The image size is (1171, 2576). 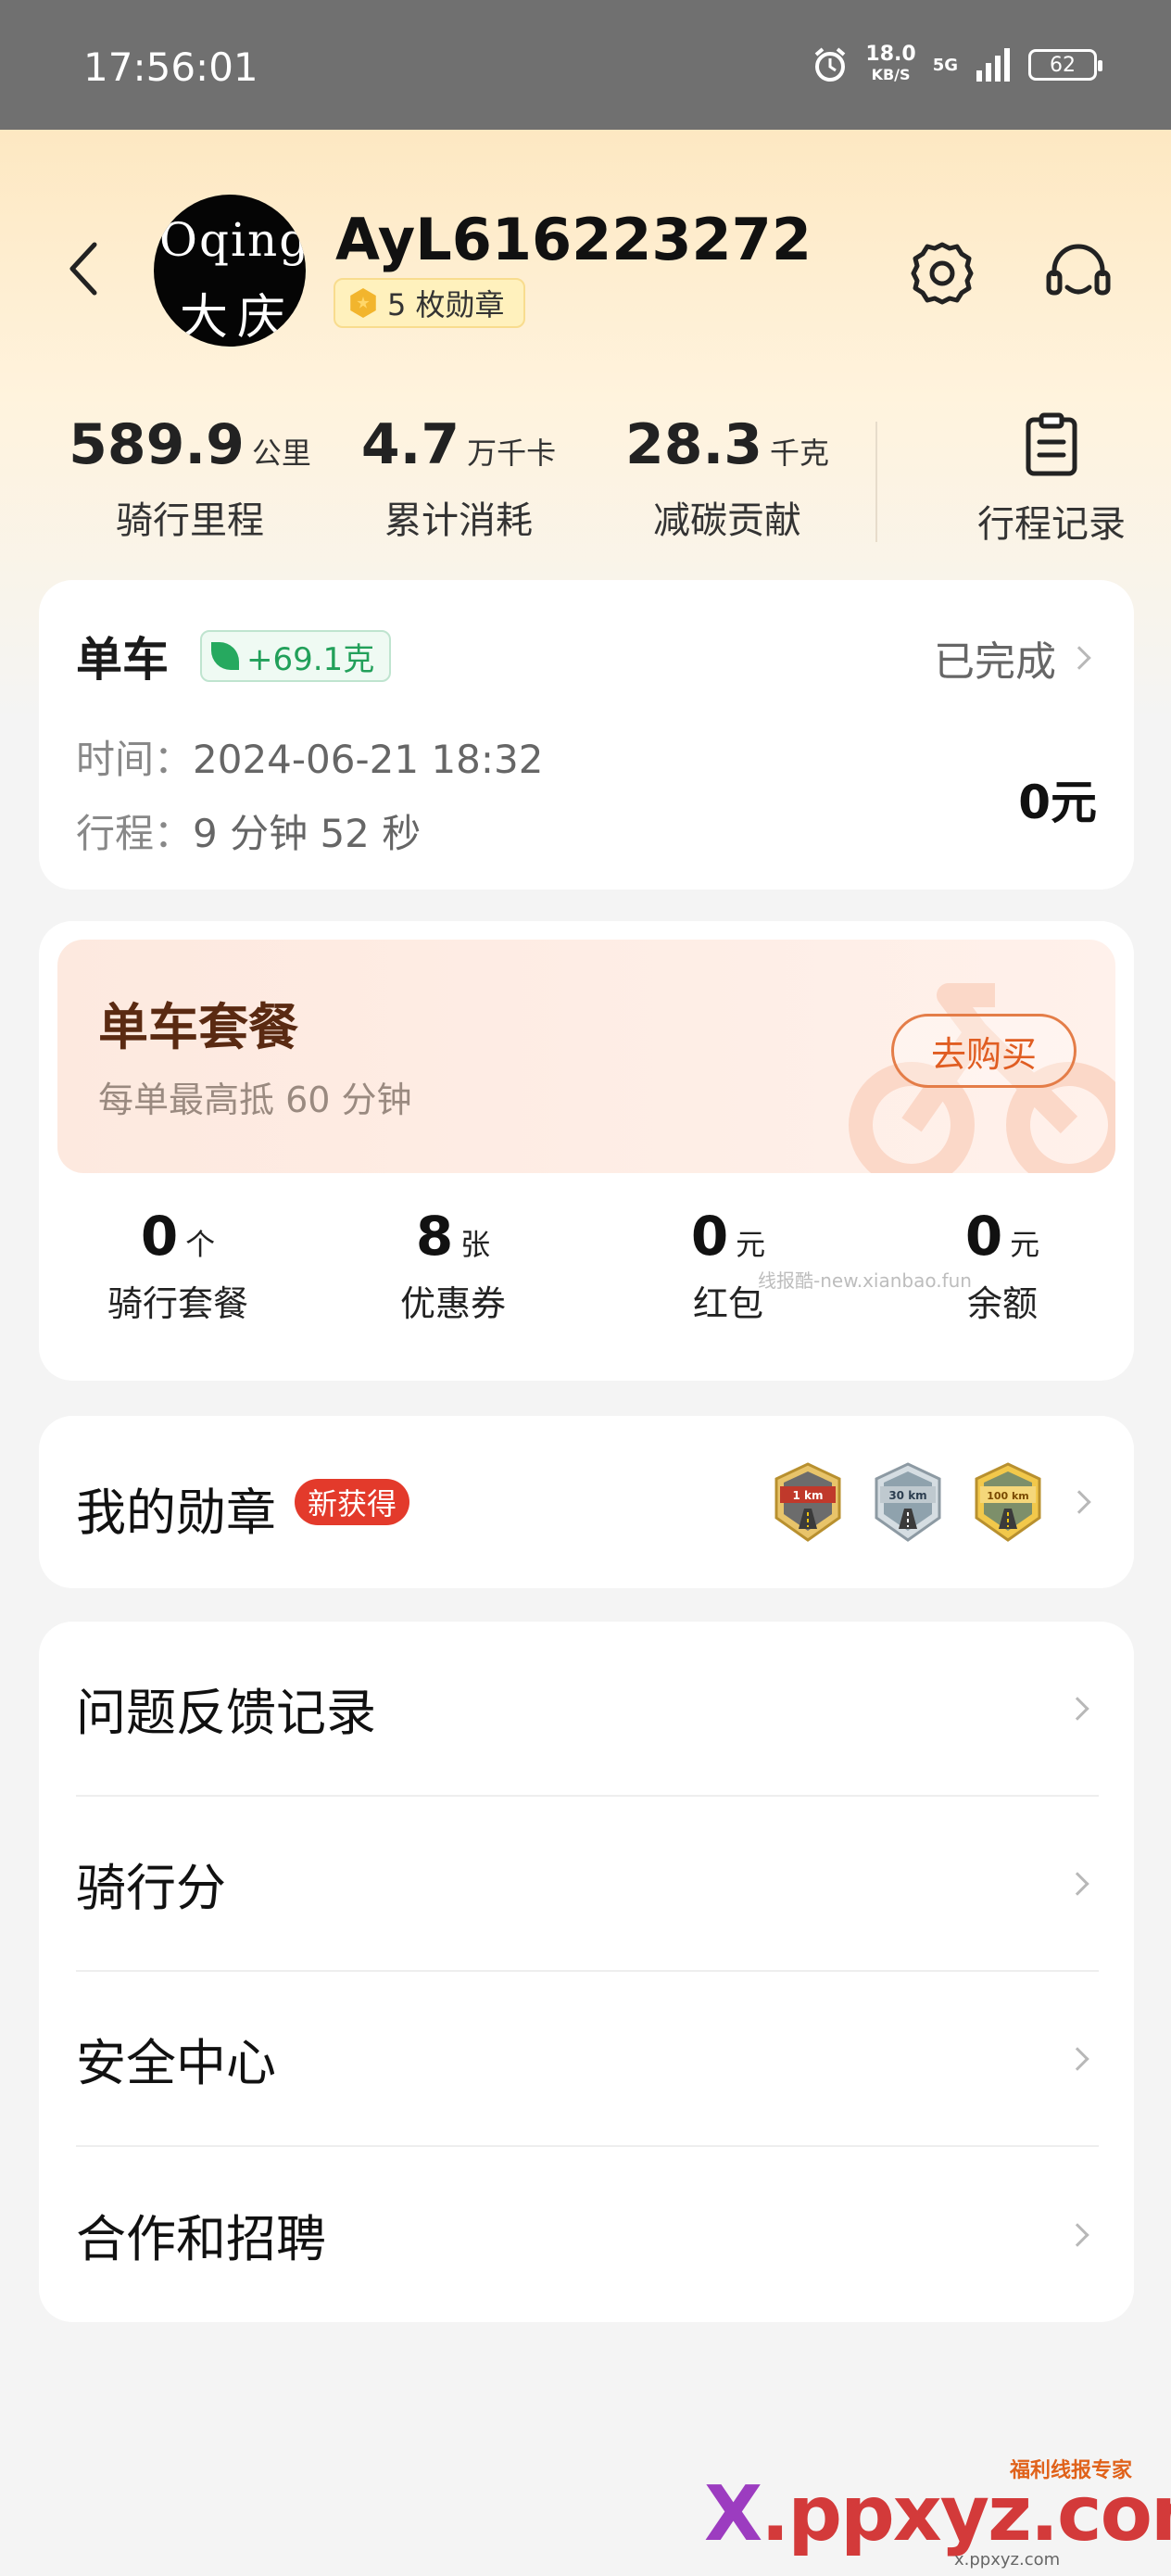 What do you see at coordinates (983, 1236) in the screenshot?
I see `balance-amount: 0` at bounding box center [983, 1236].